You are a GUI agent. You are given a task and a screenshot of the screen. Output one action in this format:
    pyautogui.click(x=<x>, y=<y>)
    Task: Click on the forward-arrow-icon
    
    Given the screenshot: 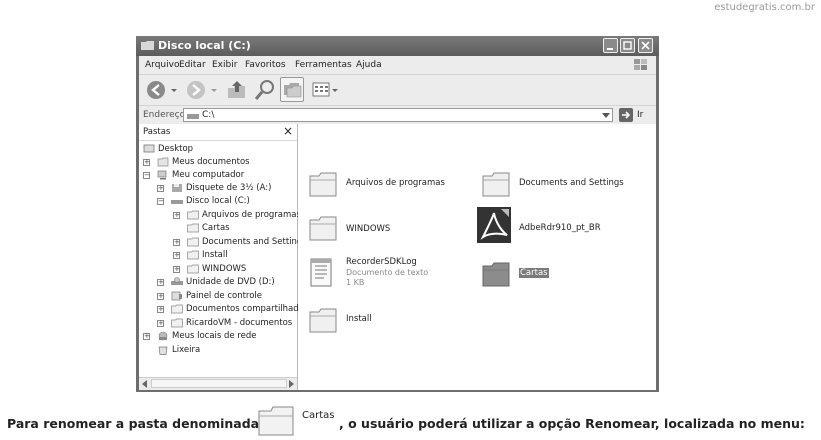 What is the action you would take?
    pyautogui.click(x=202, y=90)
    